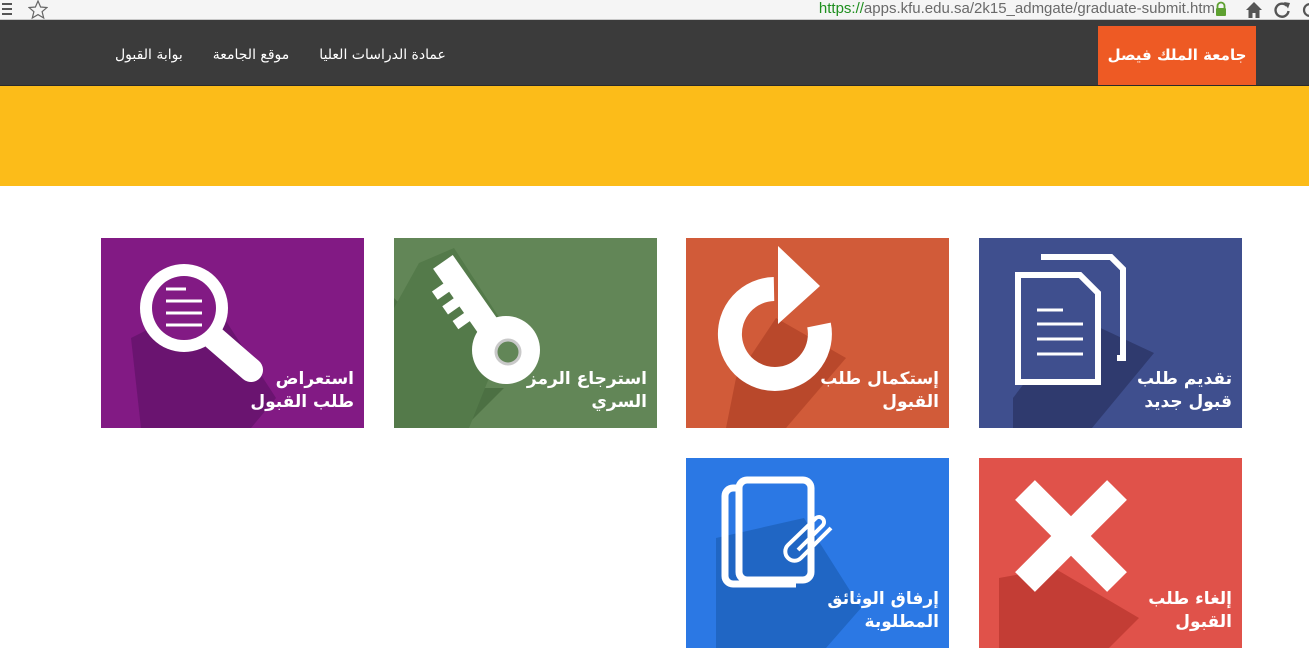  I want to click on tile-label-line1: تقديم طلب, so click(1184, 379).